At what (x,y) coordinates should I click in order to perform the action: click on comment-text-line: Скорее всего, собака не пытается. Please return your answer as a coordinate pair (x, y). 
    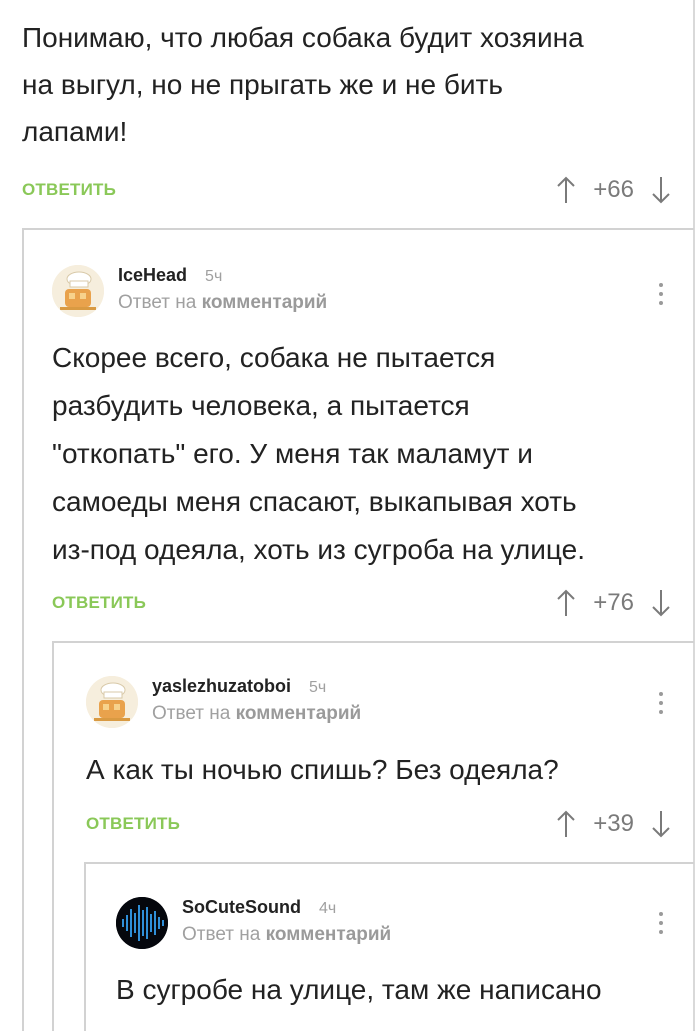
    Looking at the image, I should click on (274, 357).